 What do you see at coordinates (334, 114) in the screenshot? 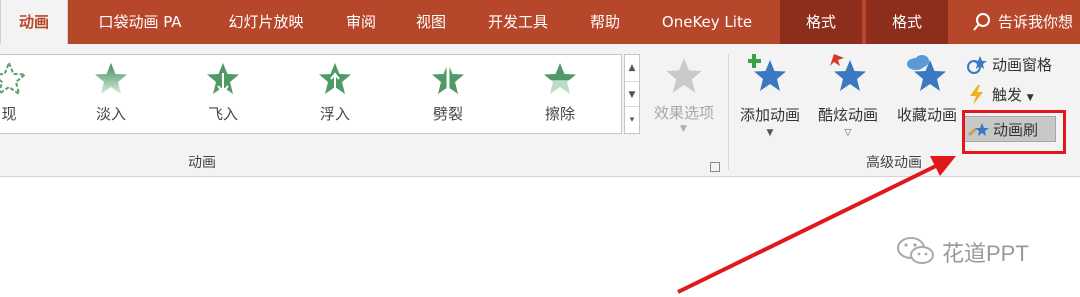
I see `gallery-item-label: 浮入` at bounding box center [334, 114].